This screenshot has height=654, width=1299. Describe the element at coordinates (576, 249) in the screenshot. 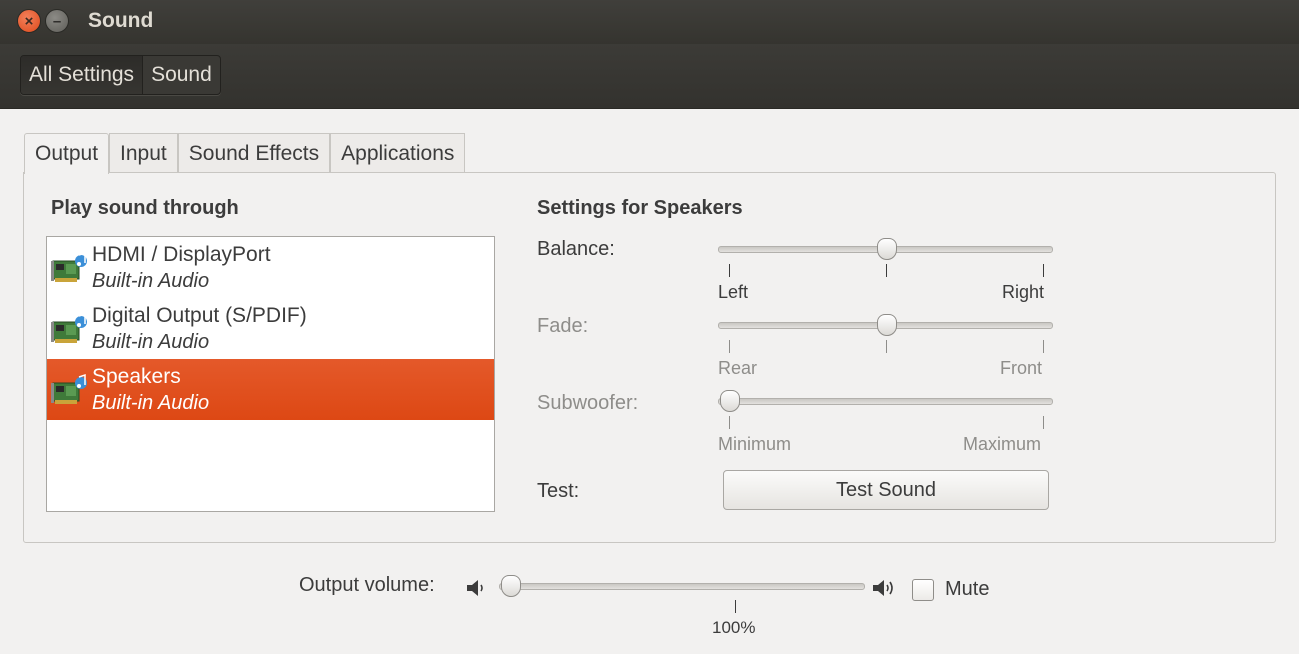

I see `balance-label: Balance:` at that location.